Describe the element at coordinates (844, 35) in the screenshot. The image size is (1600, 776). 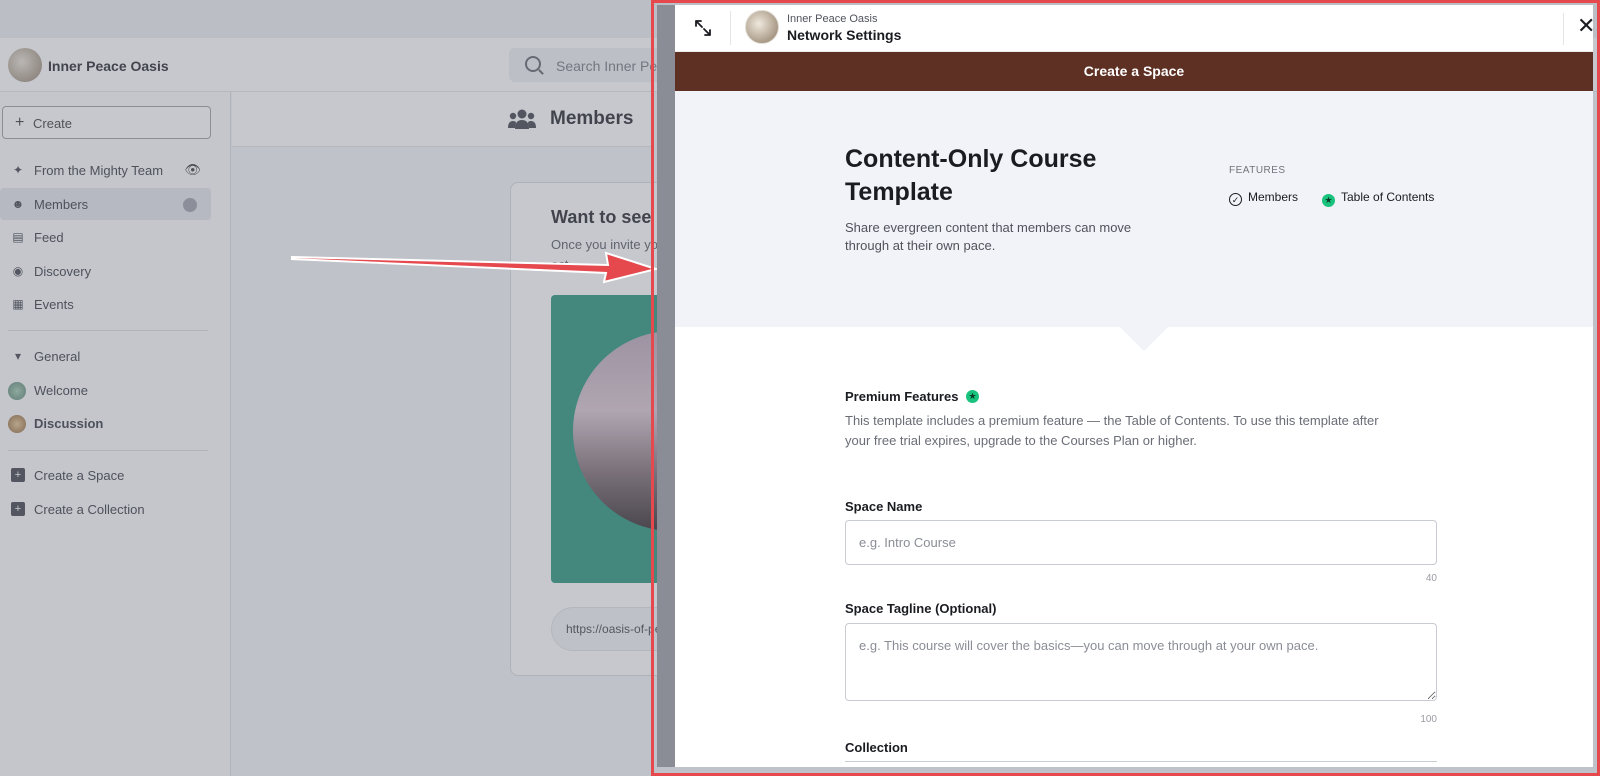
I see `modal-header-title: Network Settings` at that location.